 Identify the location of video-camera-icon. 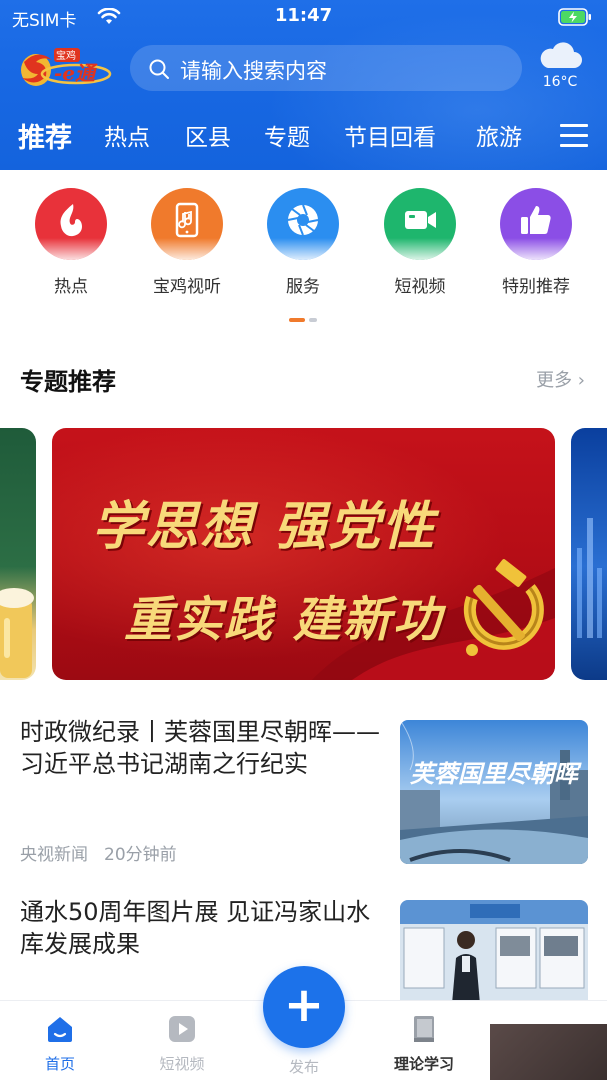
(420, 220).